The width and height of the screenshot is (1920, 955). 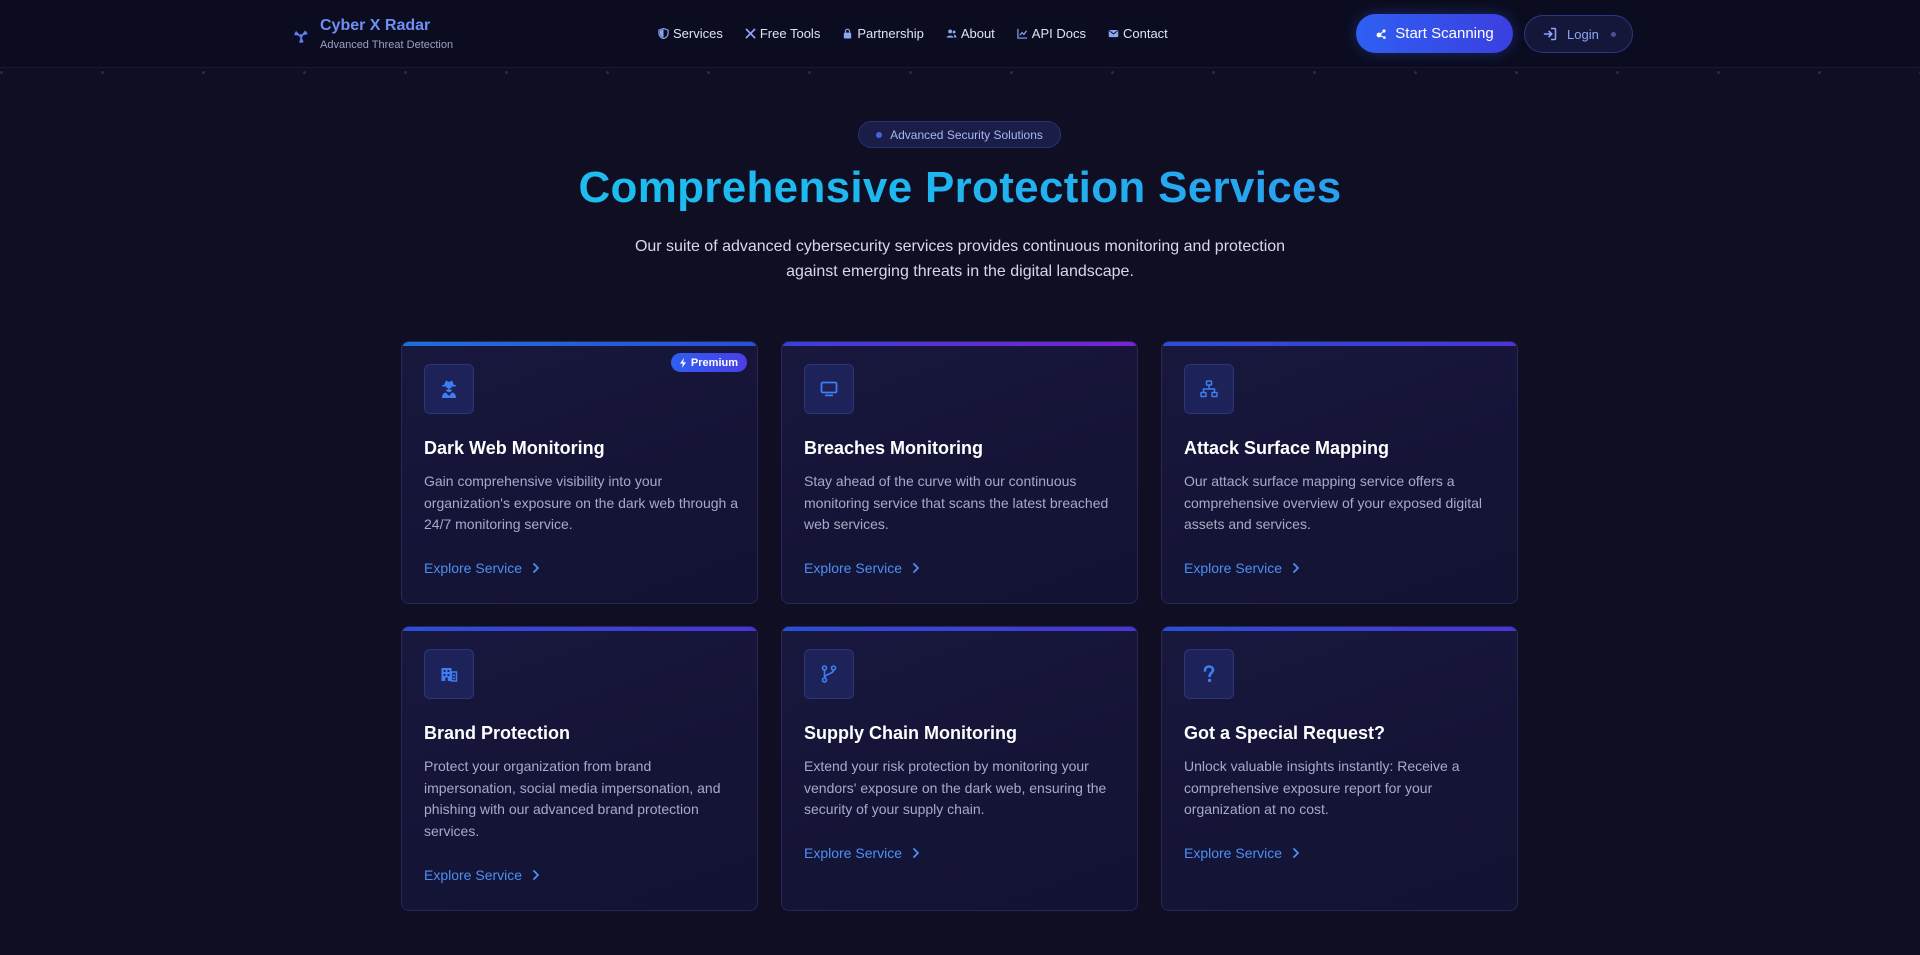 I want to click on envelope-icon, so click(x=1113, y=34).